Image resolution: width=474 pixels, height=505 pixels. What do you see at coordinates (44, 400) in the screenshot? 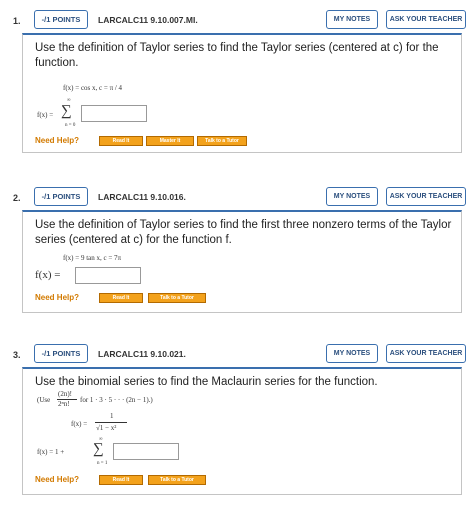
I see `hint-prefix: (Use` at bounding box center [44, 400].